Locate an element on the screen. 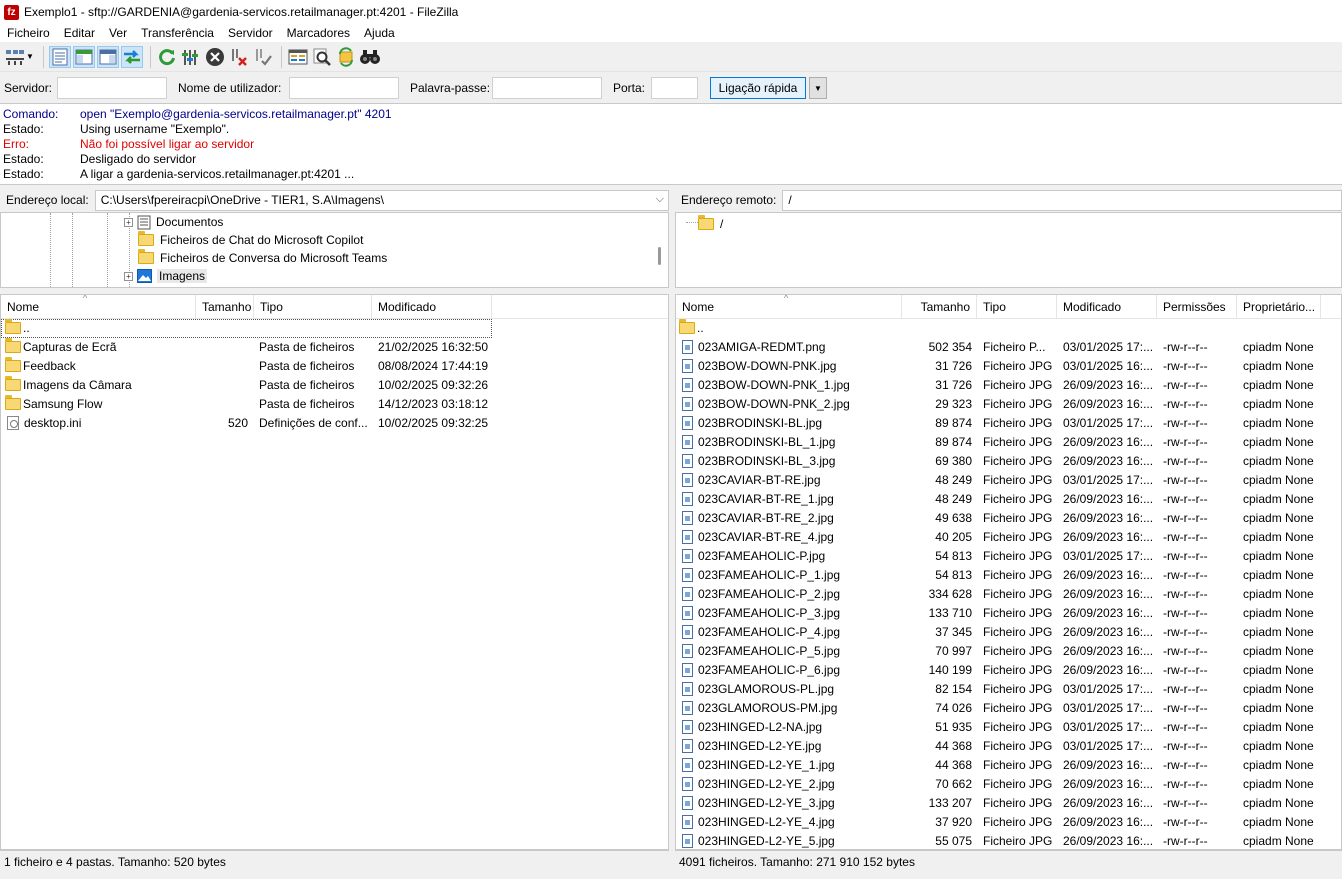 Image resolution: width=1342 pixels, height=879 pixels. chevron-down-icon: ⌵ is located at coordinates (660, 199).